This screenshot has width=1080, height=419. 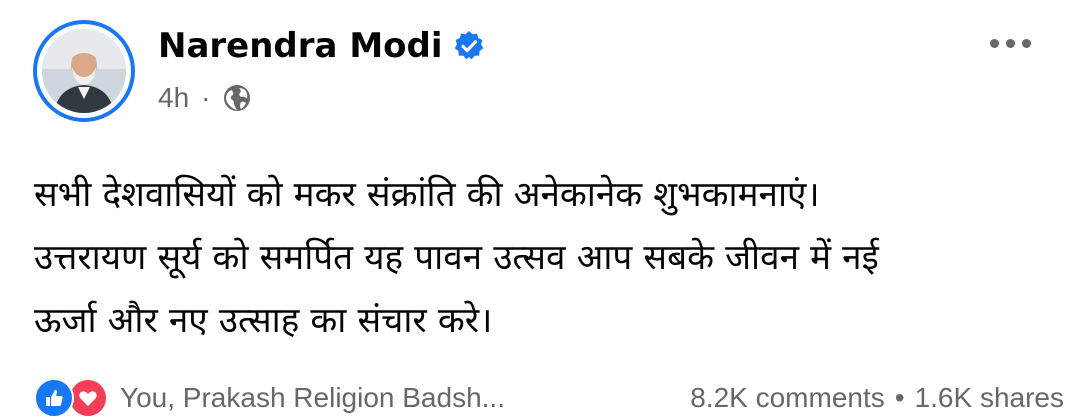 What do you see at coordinates (989, 398) in the screenshot?
I see `shares-count: 1.6K shares` at bounding box center [989, 398].